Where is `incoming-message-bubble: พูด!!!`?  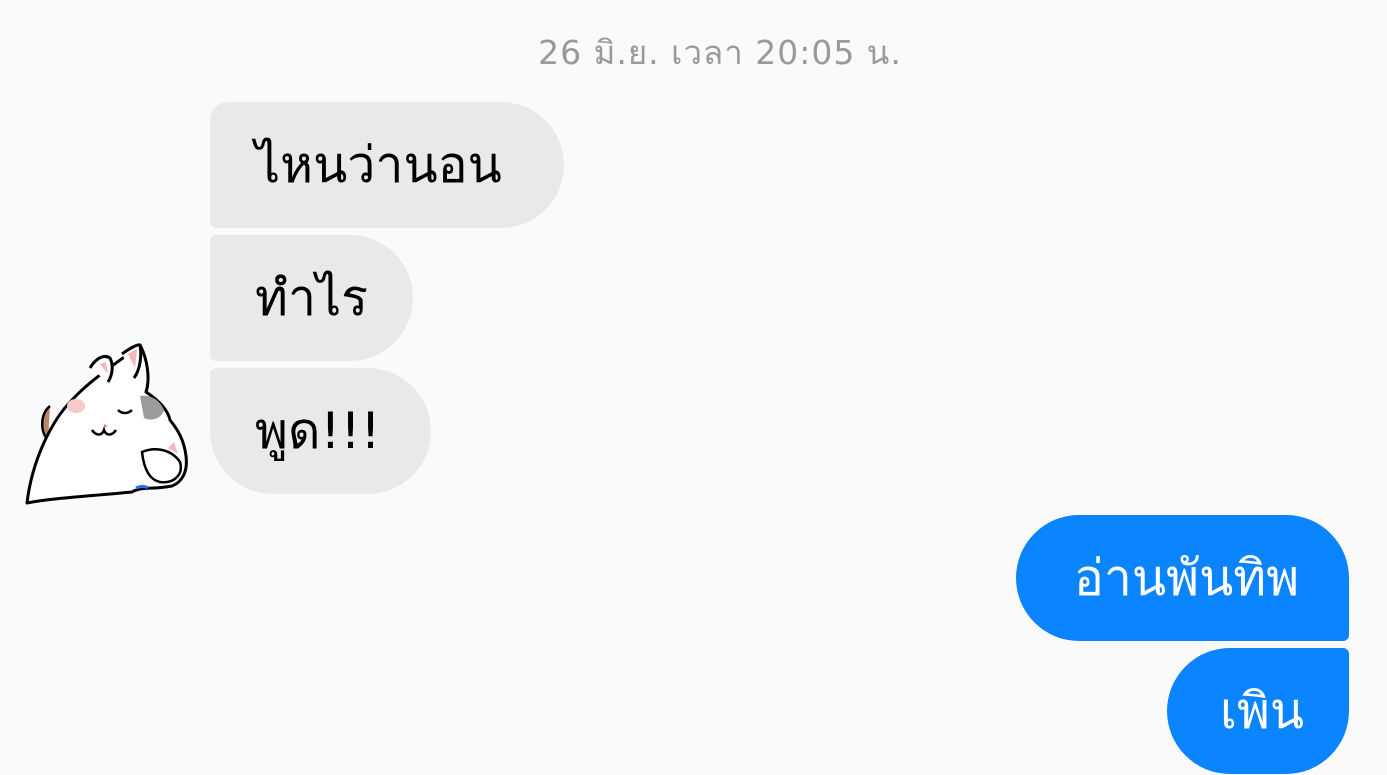 incoming-message-bubble: พูด!!! is located at coordinates (320, 431).